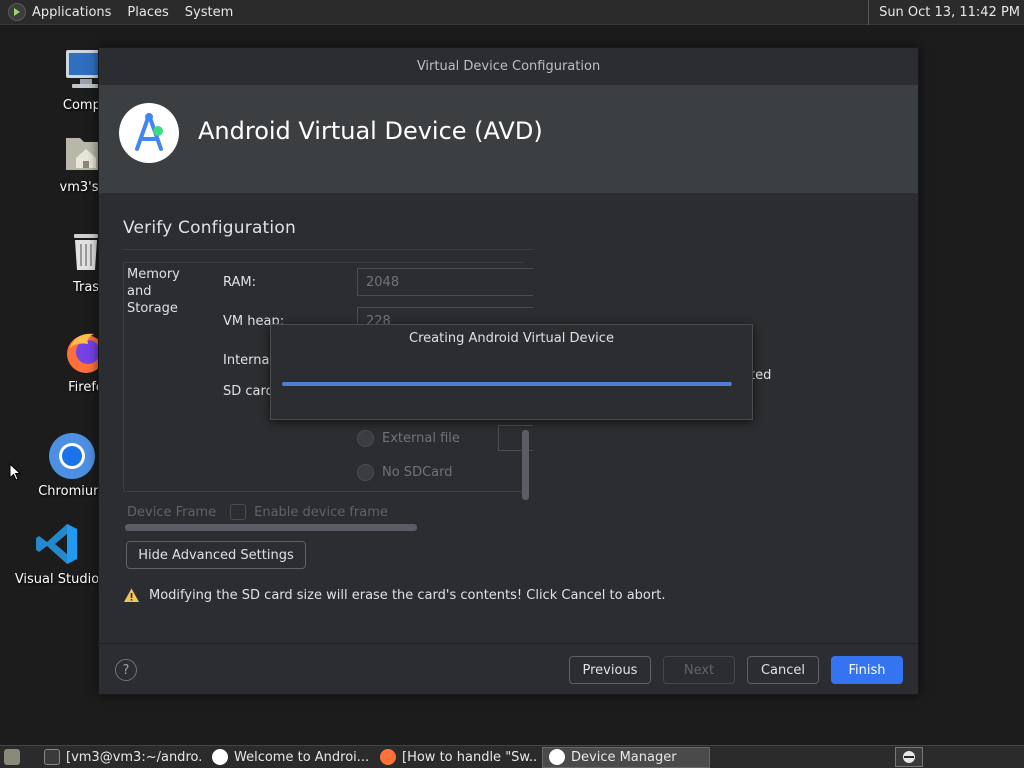 This screenshot has width=1024, height=768. What do you see at coordinates (699, 670) in the screenshot?
I see `next-button: Next` at bounding box center [699, 670].